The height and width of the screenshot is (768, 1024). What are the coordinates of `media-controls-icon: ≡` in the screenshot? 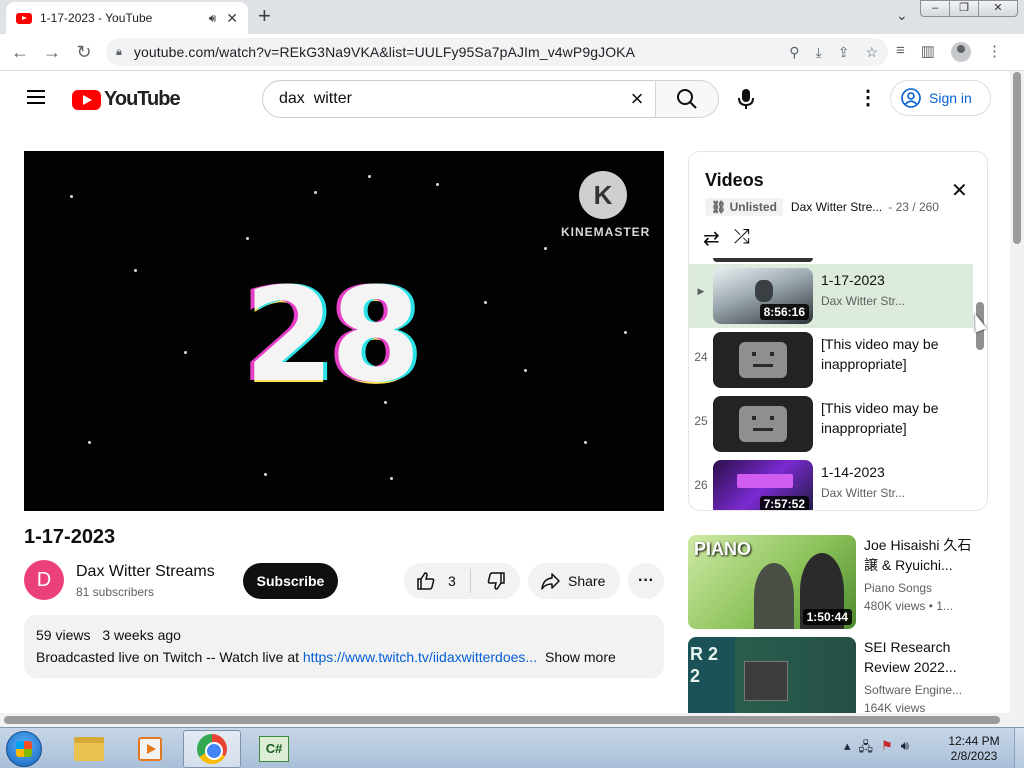 It's located at (900, 52).